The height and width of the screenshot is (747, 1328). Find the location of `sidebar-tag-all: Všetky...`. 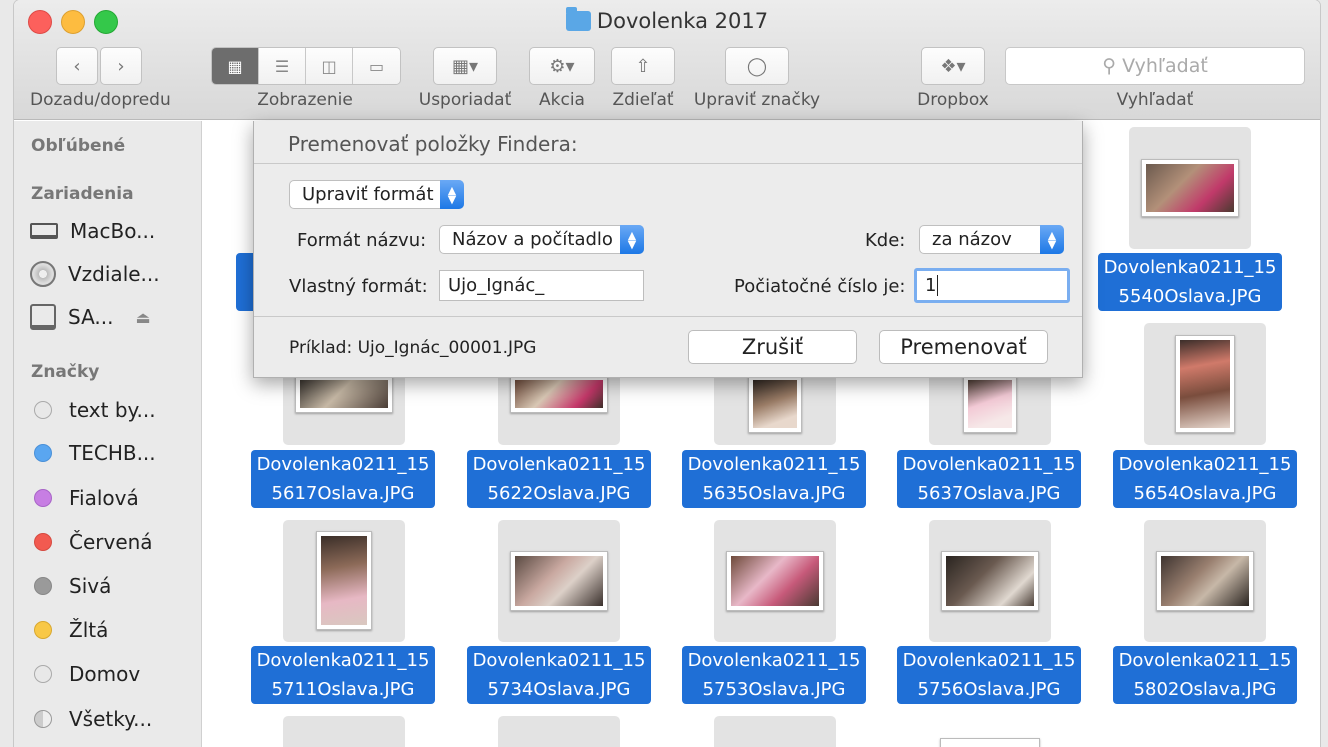

sidebar-tag-all: Všetky... is located at coordinates (99, 719).